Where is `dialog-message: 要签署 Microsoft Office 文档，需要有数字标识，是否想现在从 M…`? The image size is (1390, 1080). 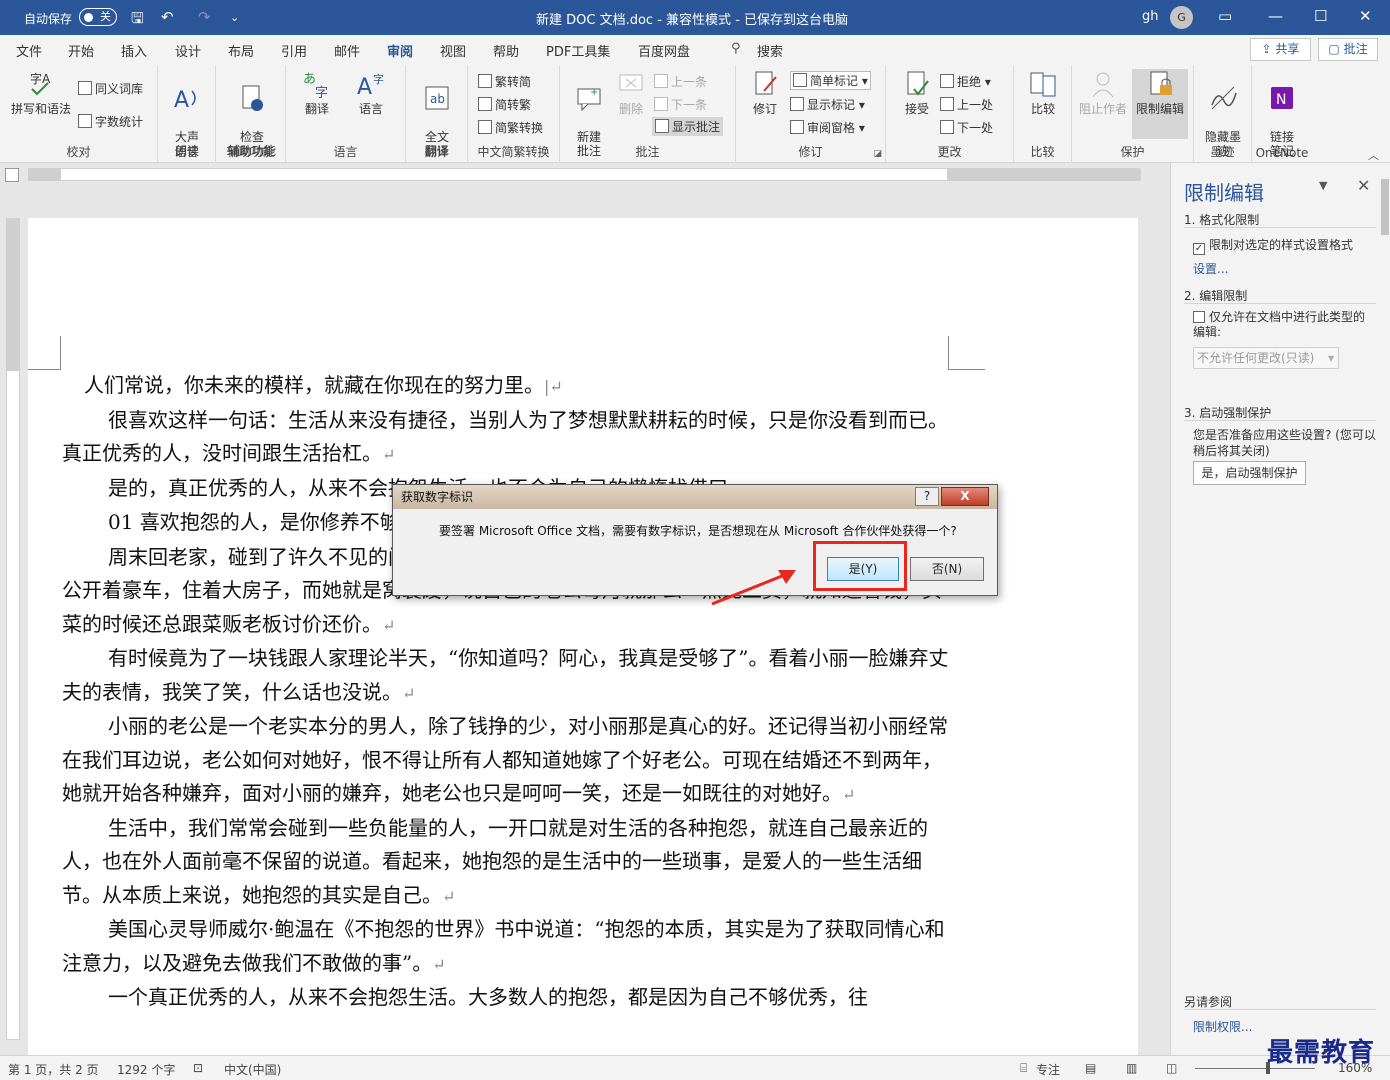 dialog-message: 要签署 Microsoft Office 文档，需要有数字标识，是否想现在从 M… is located at coordinates (698, 531).